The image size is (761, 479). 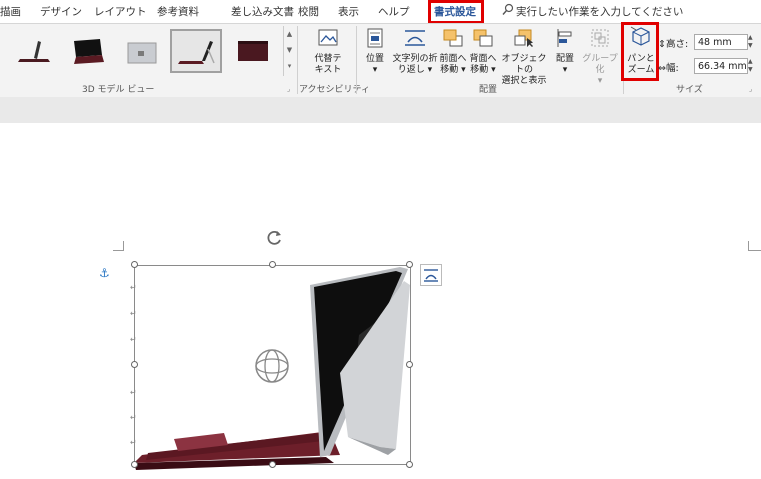 What do you see at coordinates (272, 464) in the screenshot?
I see `resize-handle-bottom` at bounding box center [272, 464].